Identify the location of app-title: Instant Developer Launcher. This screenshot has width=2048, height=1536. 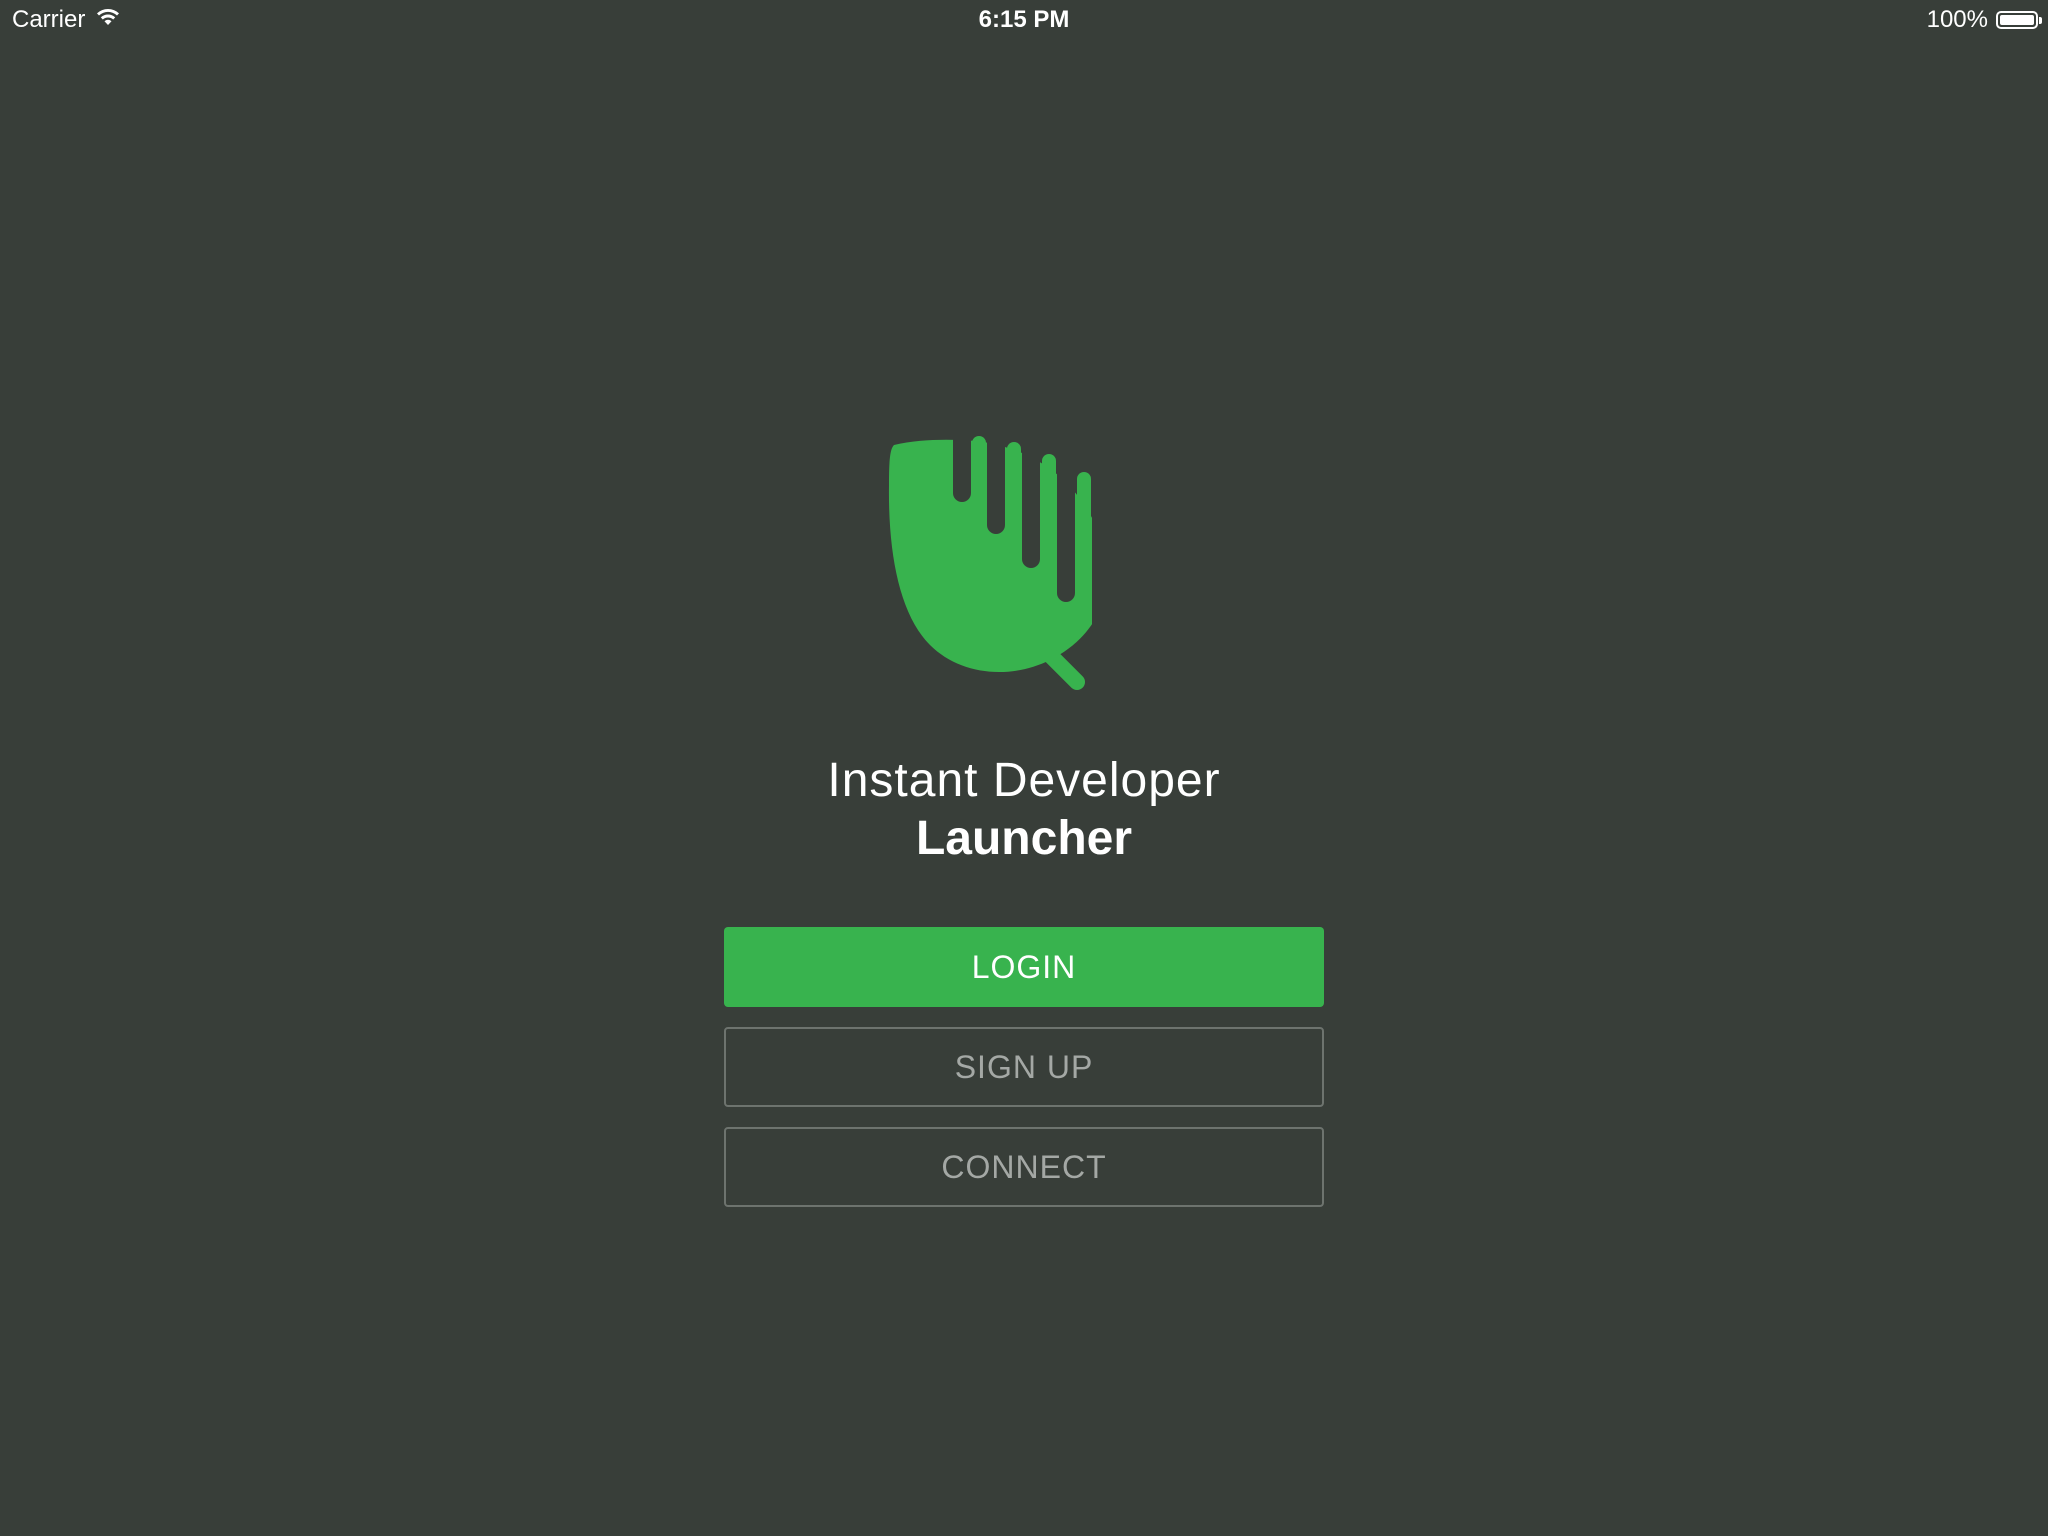
(1024, 810).